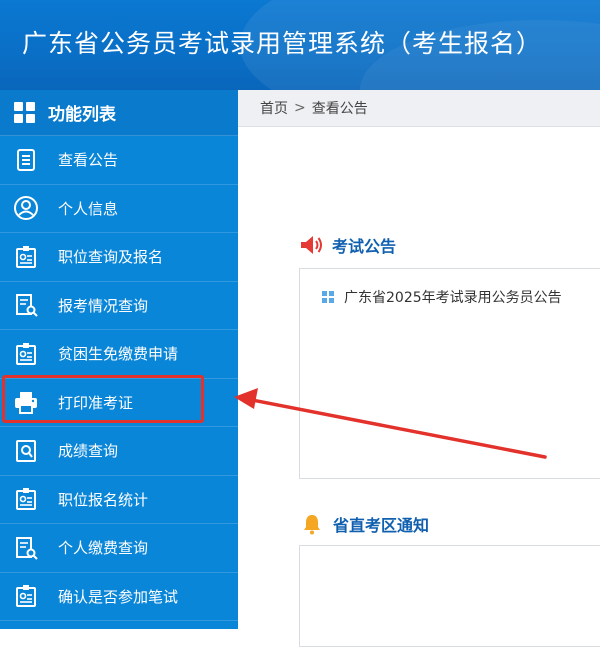 The image size is (600, 647). I want to click on sidebar-item-score-query: 成绩查询, so click(119, 451).